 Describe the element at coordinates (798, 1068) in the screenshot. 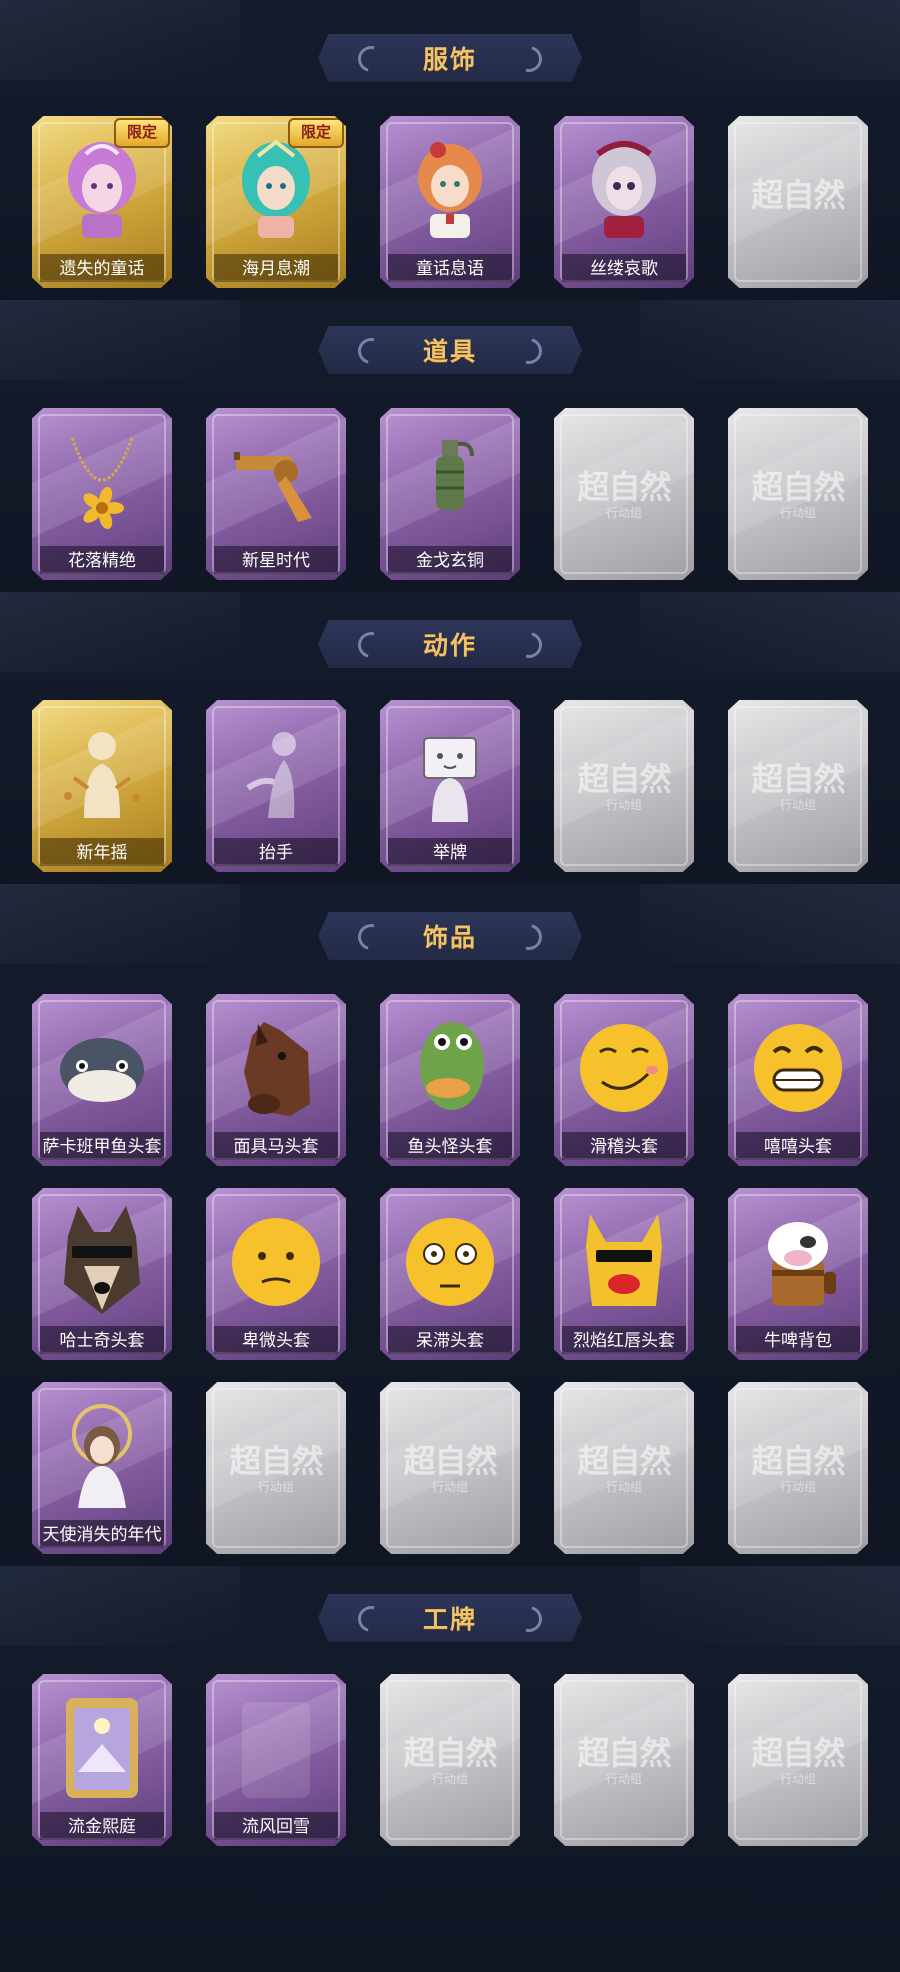

I see `grin-emoji-icon` at that location.